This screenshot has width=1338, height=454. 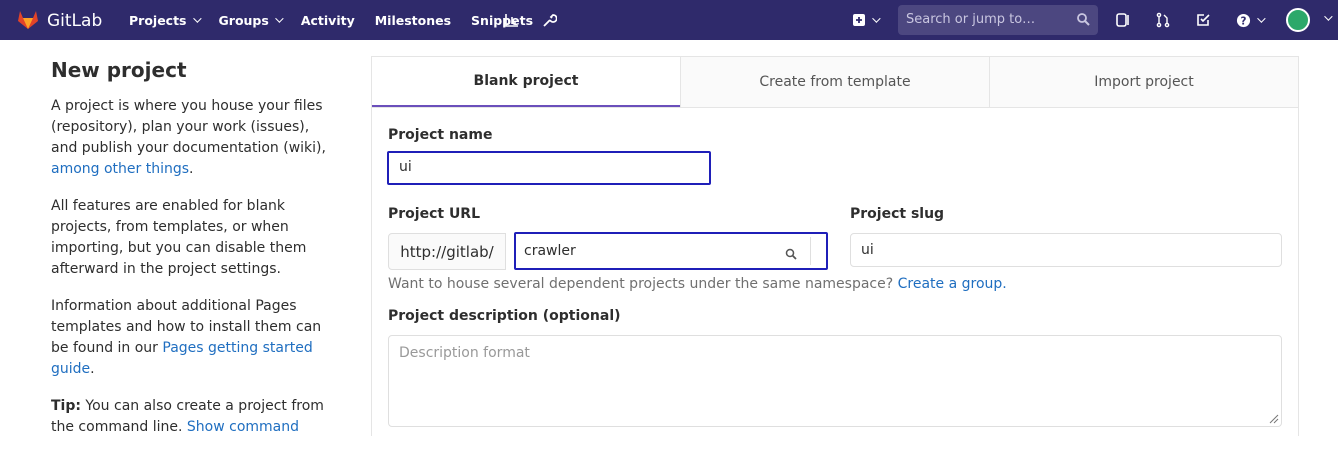 I want to click on nav-milestones: Milestones, so click(x=413, y=20).